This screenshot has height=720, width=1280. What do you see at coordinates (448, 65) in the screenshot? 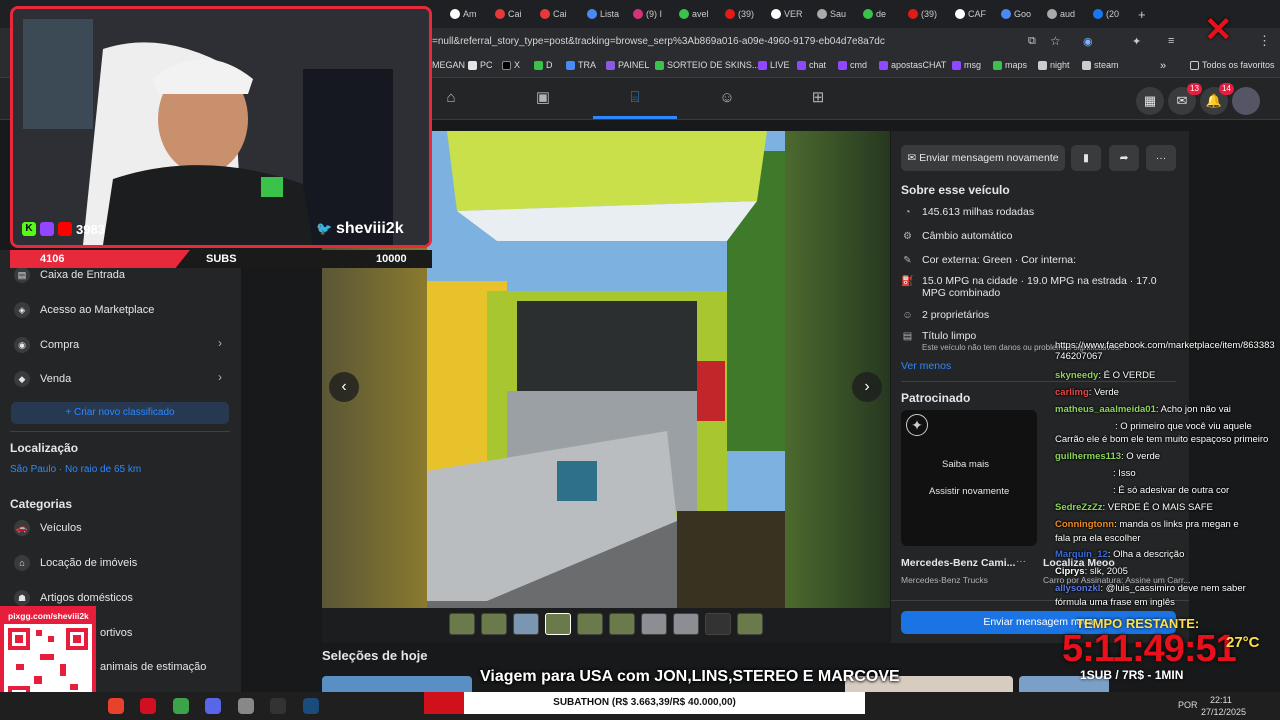
I see `bookmark-0: MEGAN` at bounding box center [448, 65].